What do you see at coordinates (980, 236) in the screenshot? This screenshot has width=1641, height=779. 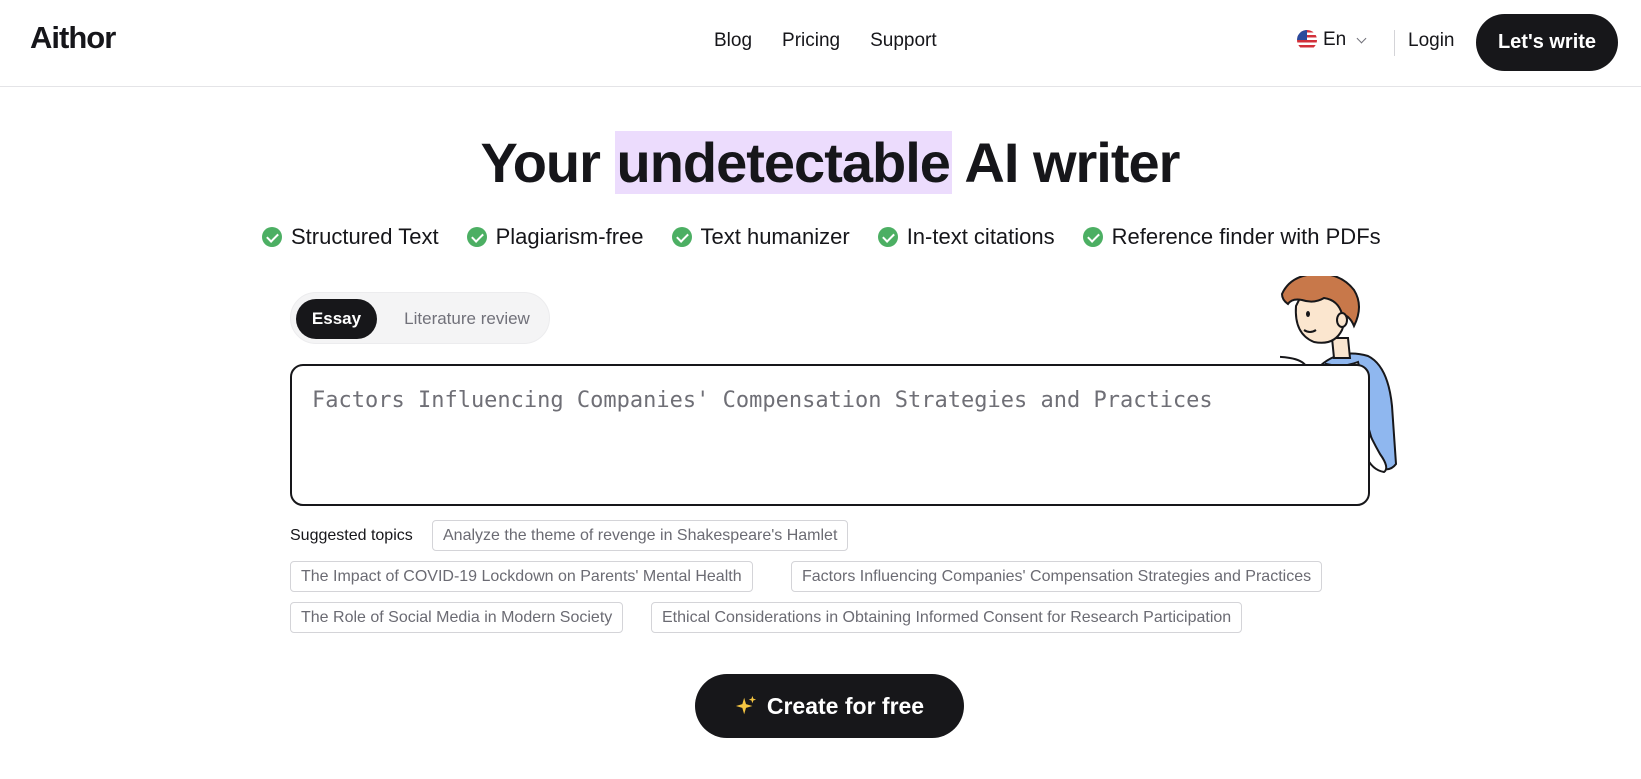 I see `feature-label: In-text citations` at bounding box center [980, 236].